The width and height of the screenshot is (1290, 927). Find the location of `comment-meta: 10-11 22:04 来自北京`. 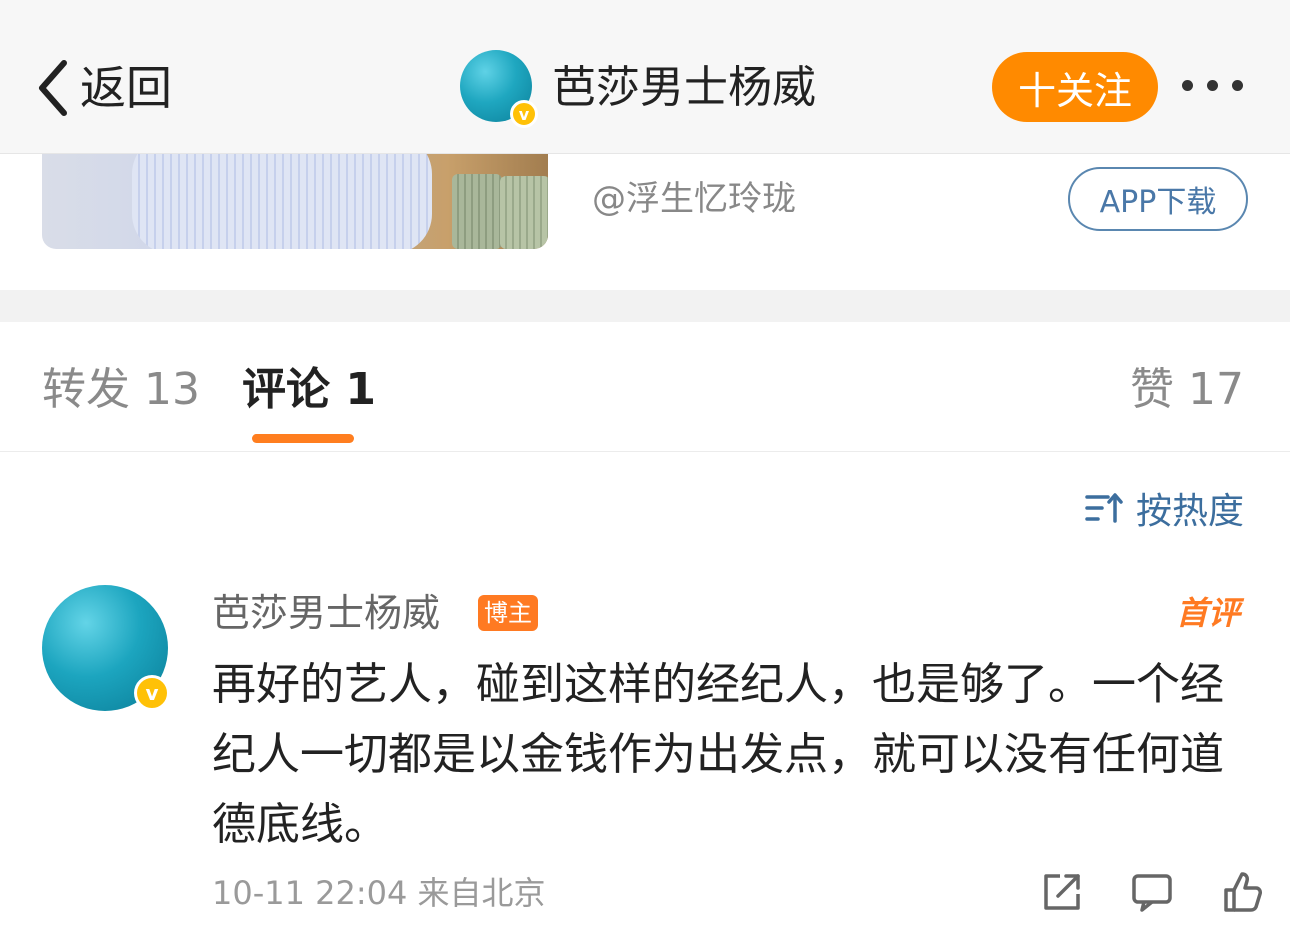

comment-meta: 10-11 22:04 来自北京 is located at coordinates (379, 893).